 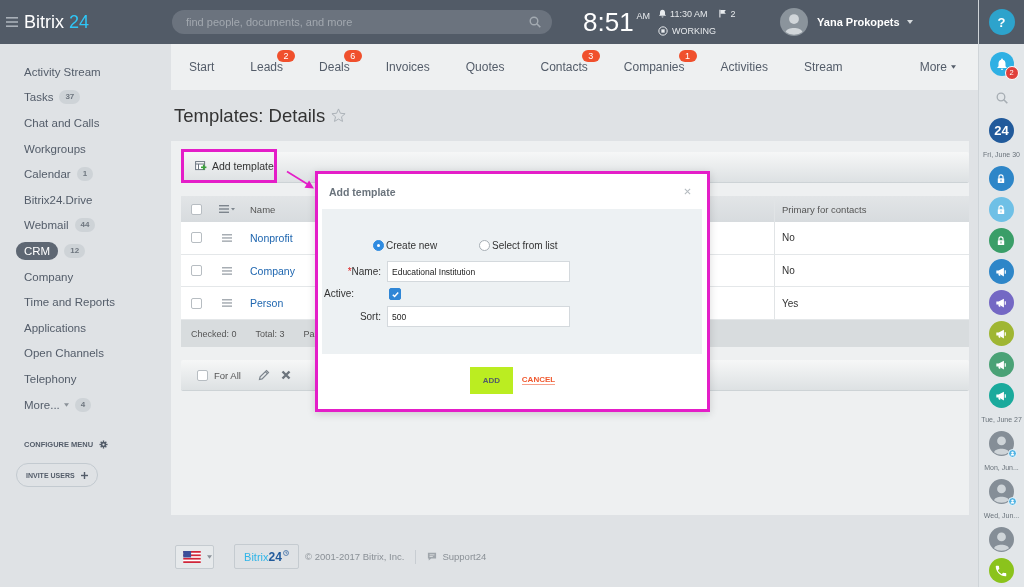 I want to click on page-title: Templates: Details, so click(x=250, y=115).